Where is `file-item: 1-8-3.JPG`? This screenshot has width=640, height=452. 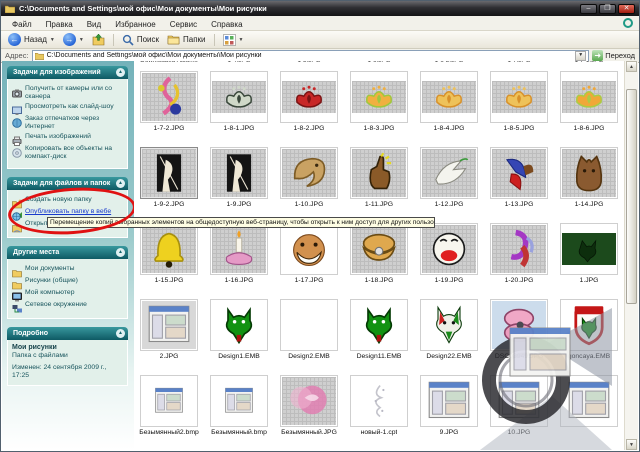
file-item: 1-8-3.JPG is located at coordinates (379, 107).